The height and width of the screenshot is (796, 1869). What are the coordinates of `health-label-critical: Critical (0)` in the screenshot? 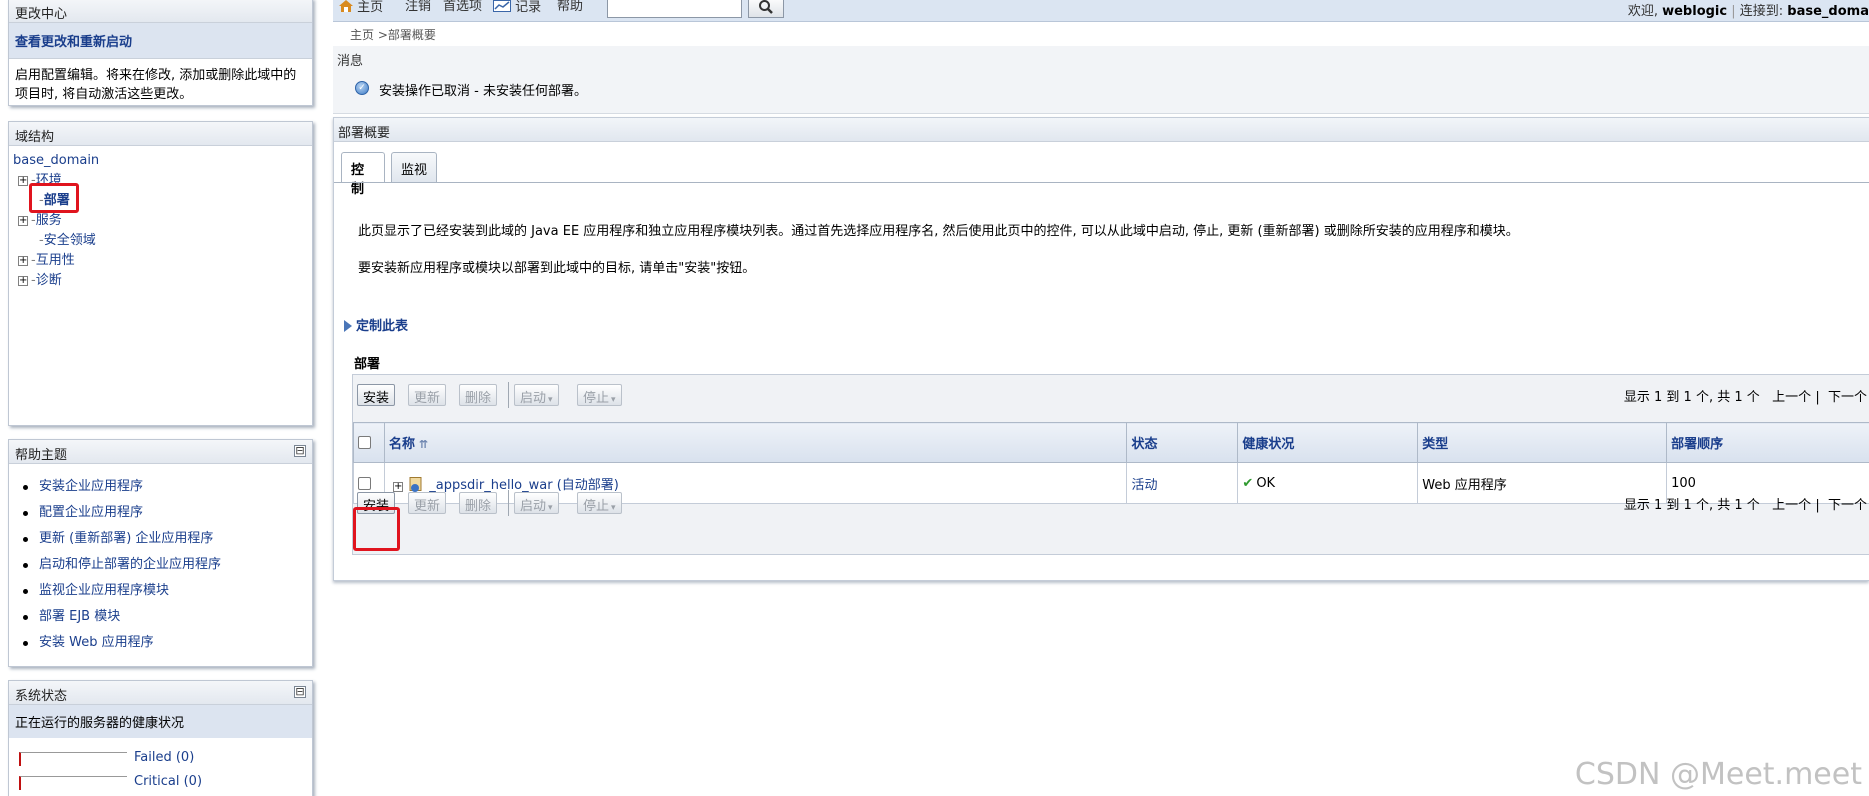 It's located at (168, 781).